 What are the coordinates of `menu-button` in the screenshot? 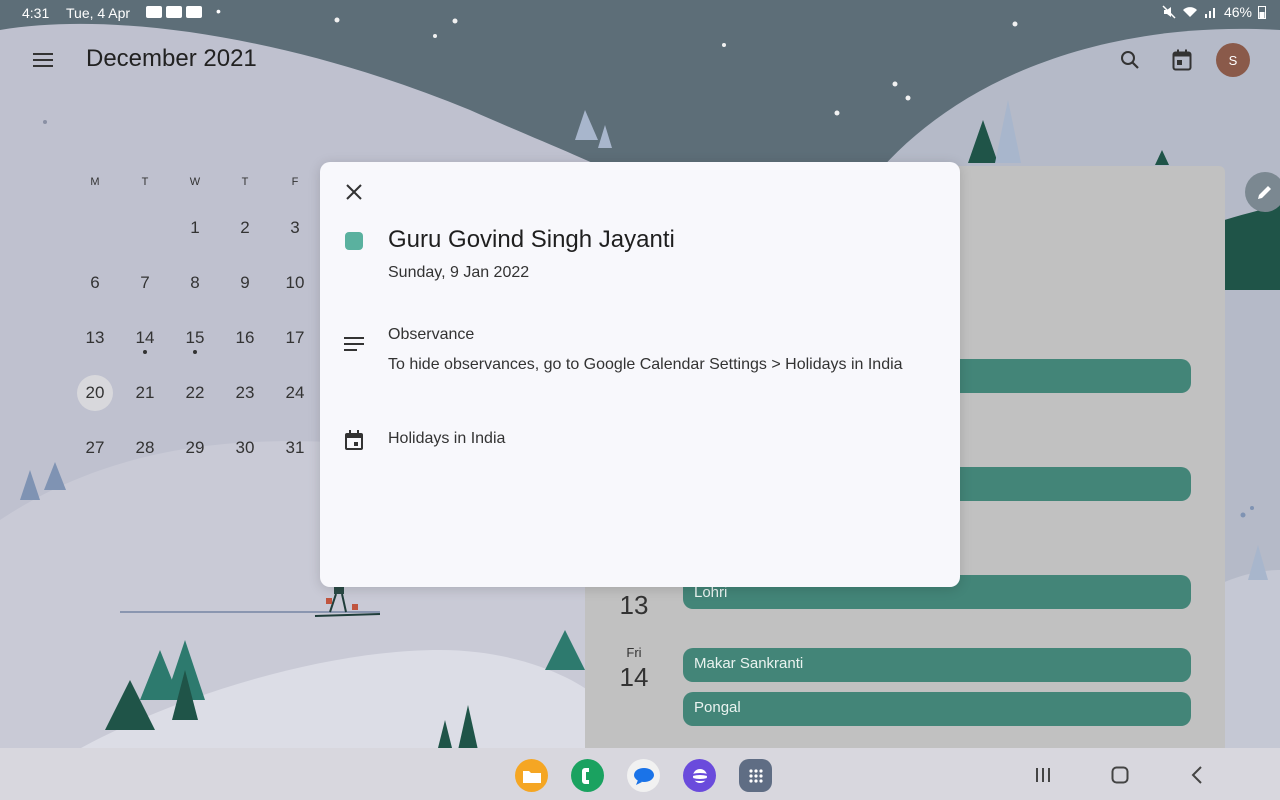 It's located at (43, 60).